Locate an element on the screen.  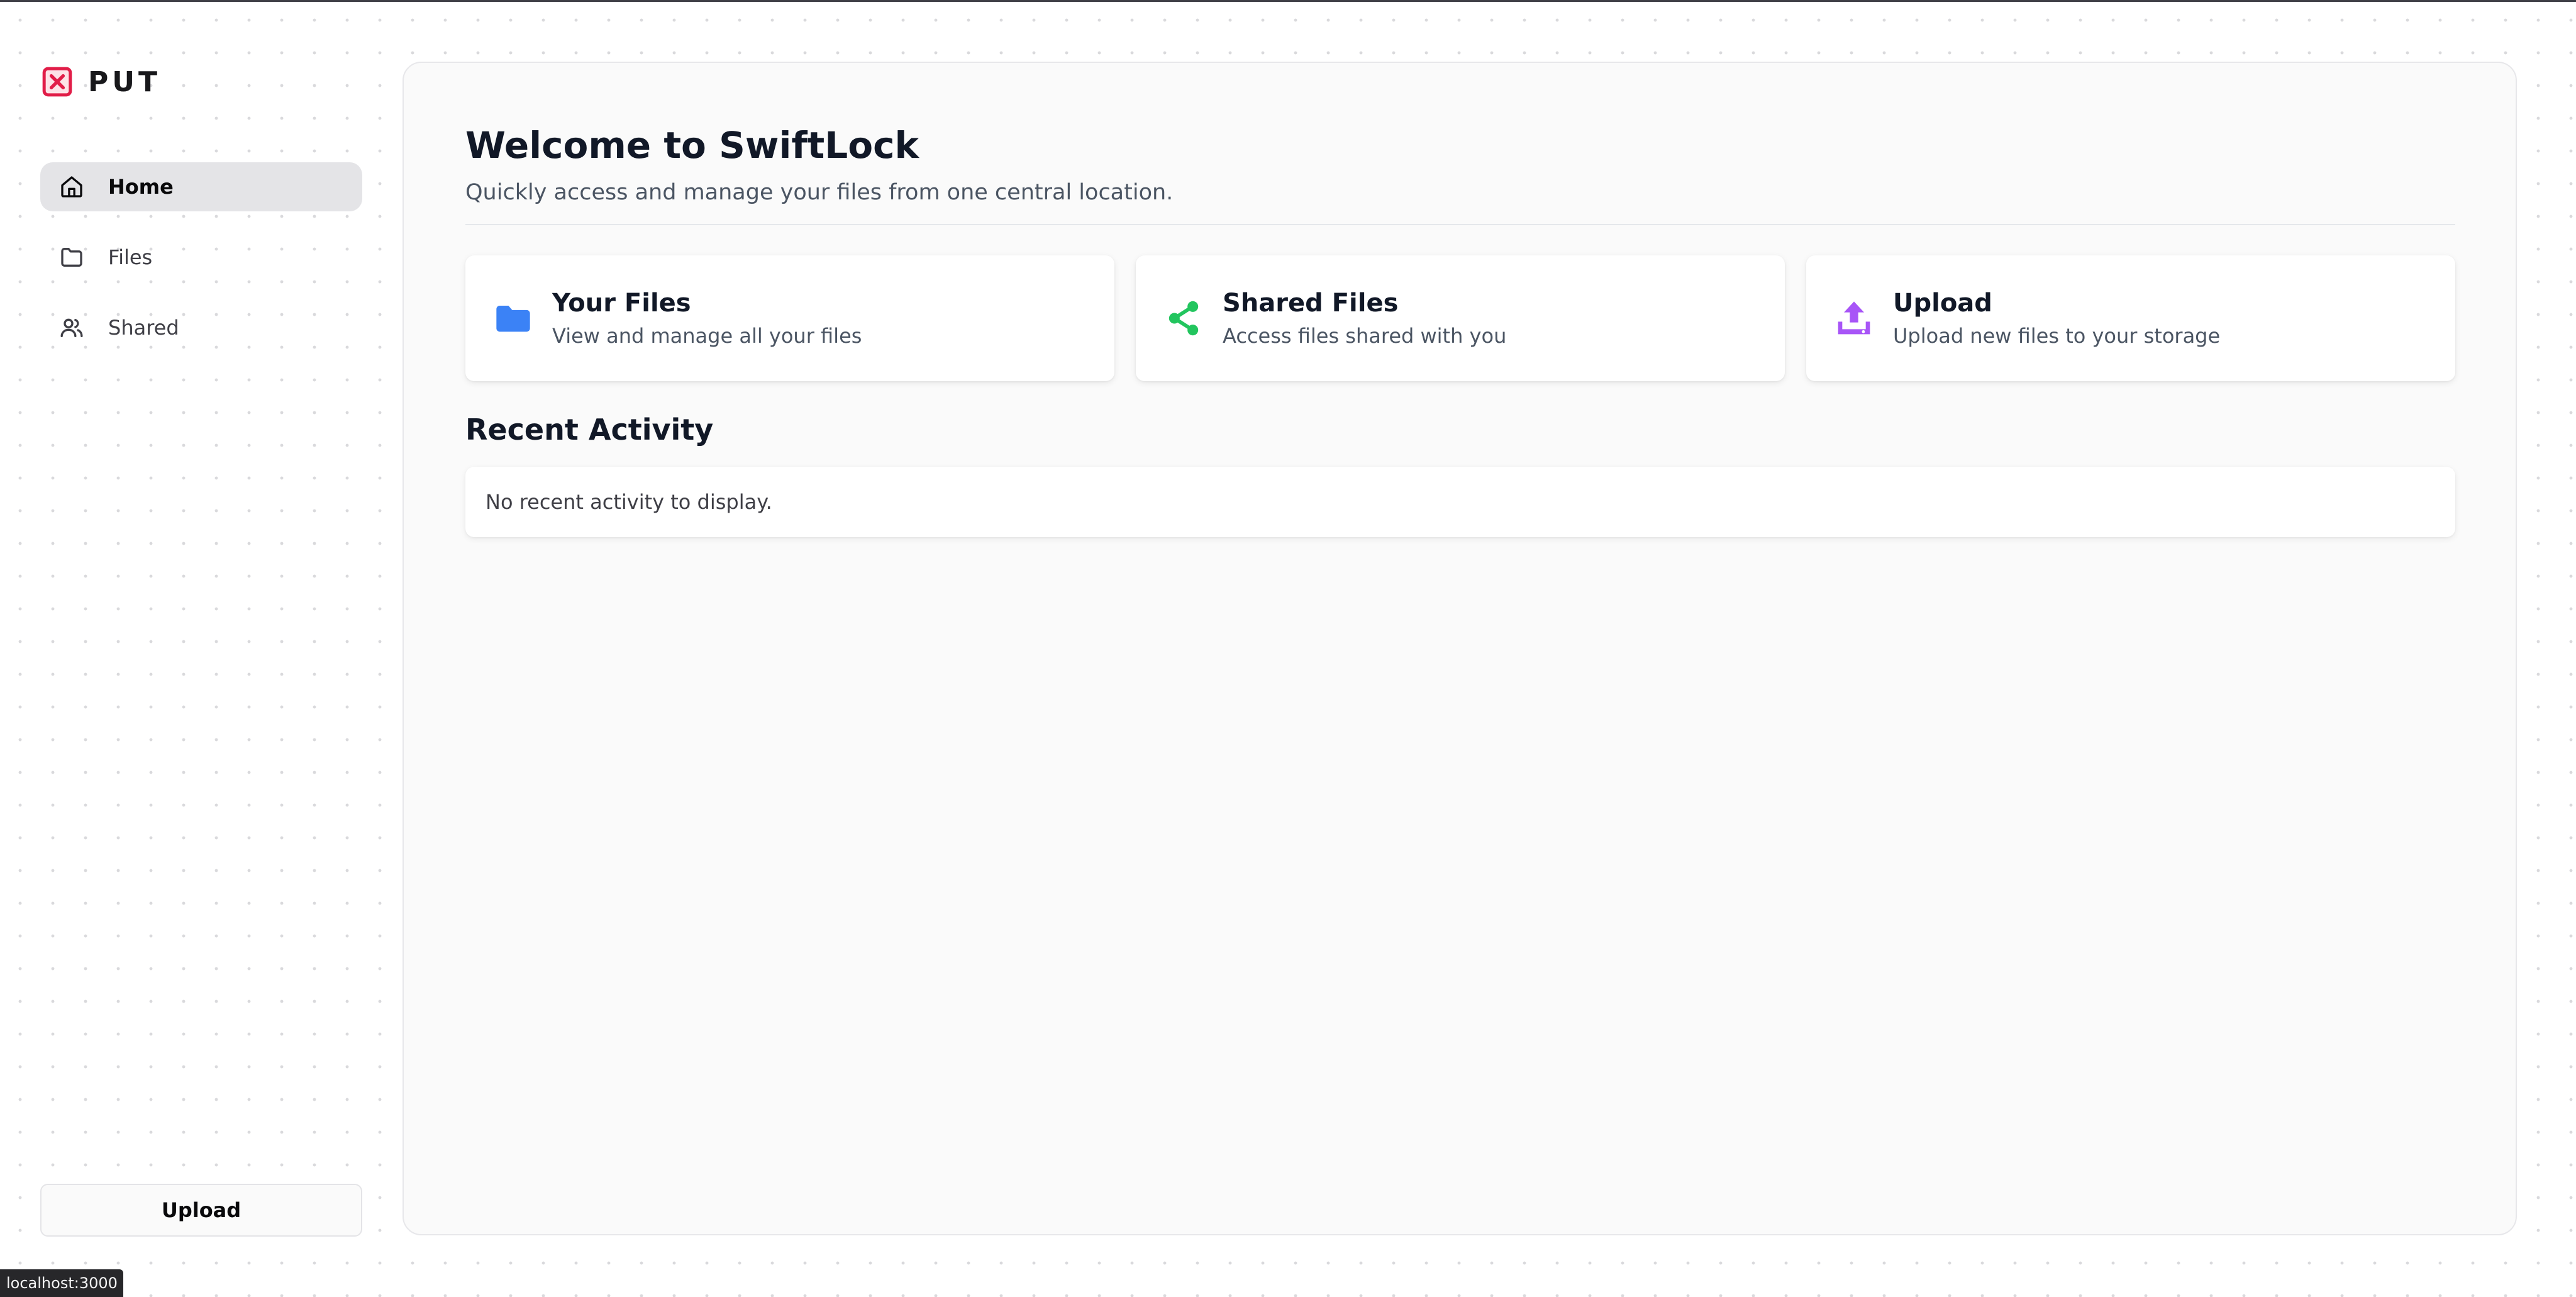
upload-card: Upload Upload new files to your storage is located at coordinates (2130, 318).